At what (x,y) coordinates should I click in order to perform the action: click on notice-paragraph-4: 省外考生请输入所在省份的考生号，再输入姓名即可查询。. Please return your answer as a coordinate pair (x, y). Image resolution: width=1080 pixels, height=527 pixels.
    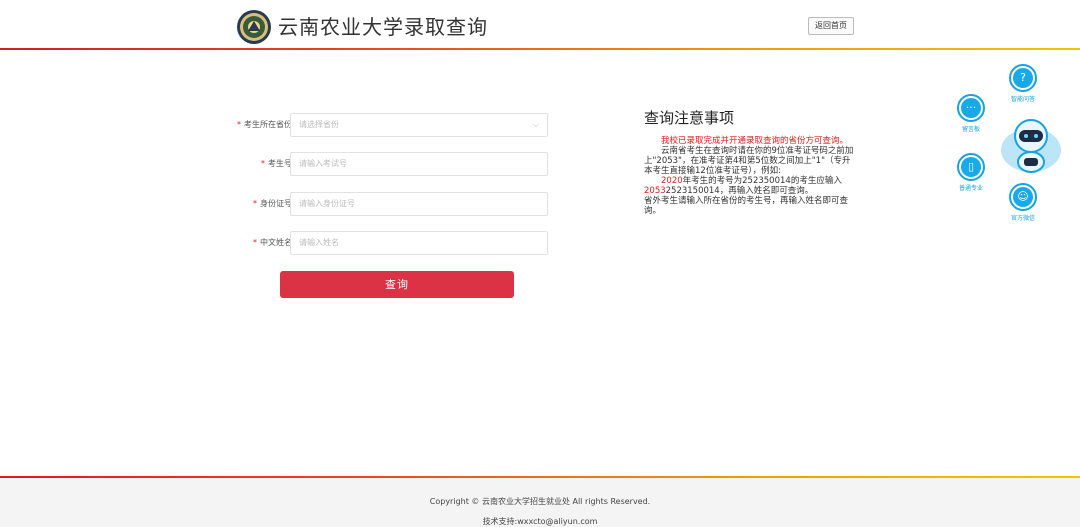
    Looking at the image, I should click on (746, 206).